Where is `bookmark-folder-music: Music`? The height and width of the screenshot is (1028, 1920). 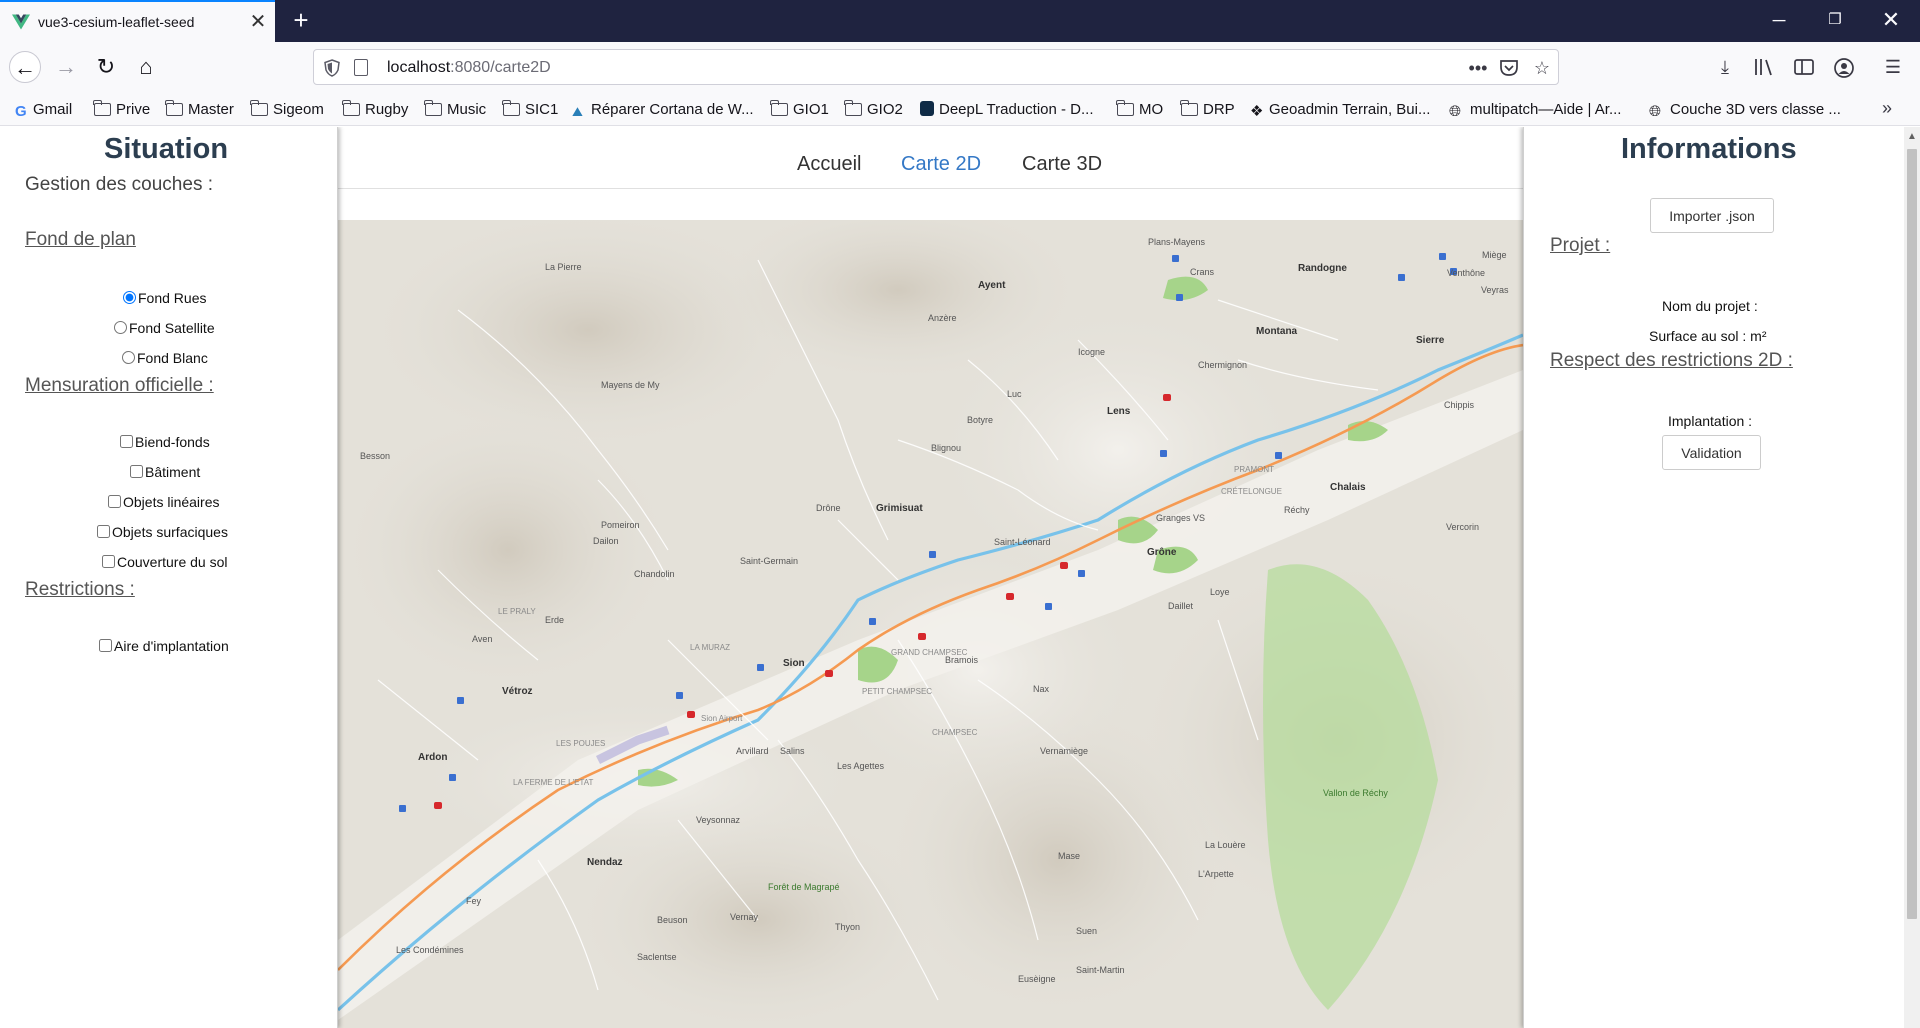 bookmark-folder-music: Music is located at coordinates (455, 110).